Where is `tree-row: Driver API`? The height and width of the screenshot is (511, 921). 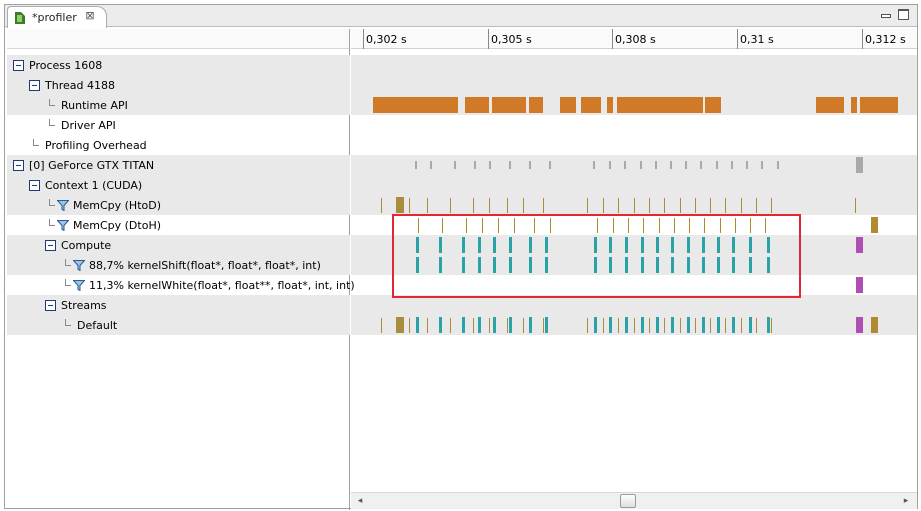
tree-row: Driver API is located at coordinates (178, 125).